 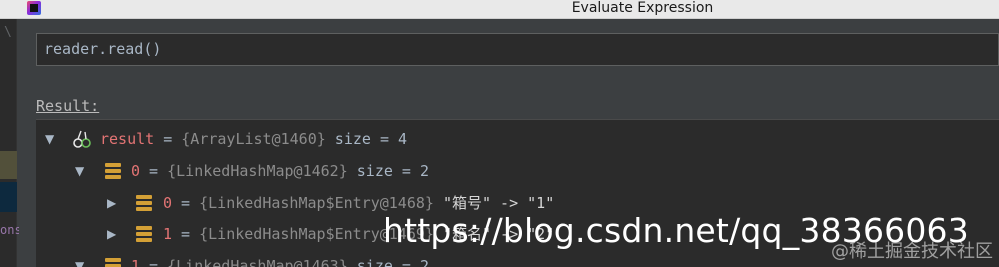 What do you see at coordinates (517, 171) in the screenshot?
I see `tree-row: ▼ 0 = {LinkedHashMap@1462} size = 2` at bounding box center [517, 171].